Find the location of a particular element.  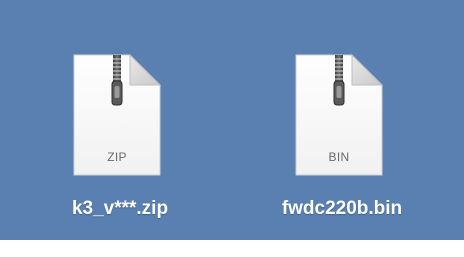

file-name-label: fwdc220b.bin is located at coordinates (342, 209).